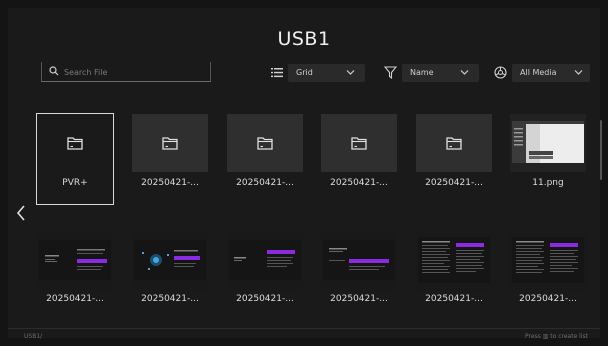 Image resolution: width=608 pixels, height=346 pixels. Describe the element at coordinates (601, 150) in the screenshot. I see `vertical-scrollbar` at that location.